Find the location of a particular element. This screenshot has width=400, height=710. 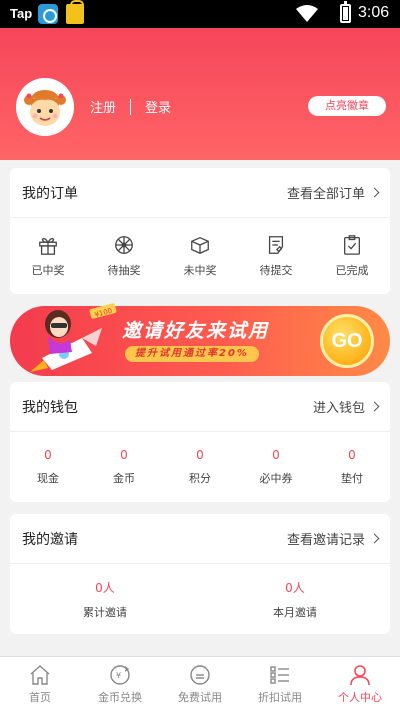

invite-header: 我的邀请 查看邀请记录 is located at coordinates (200, 539).